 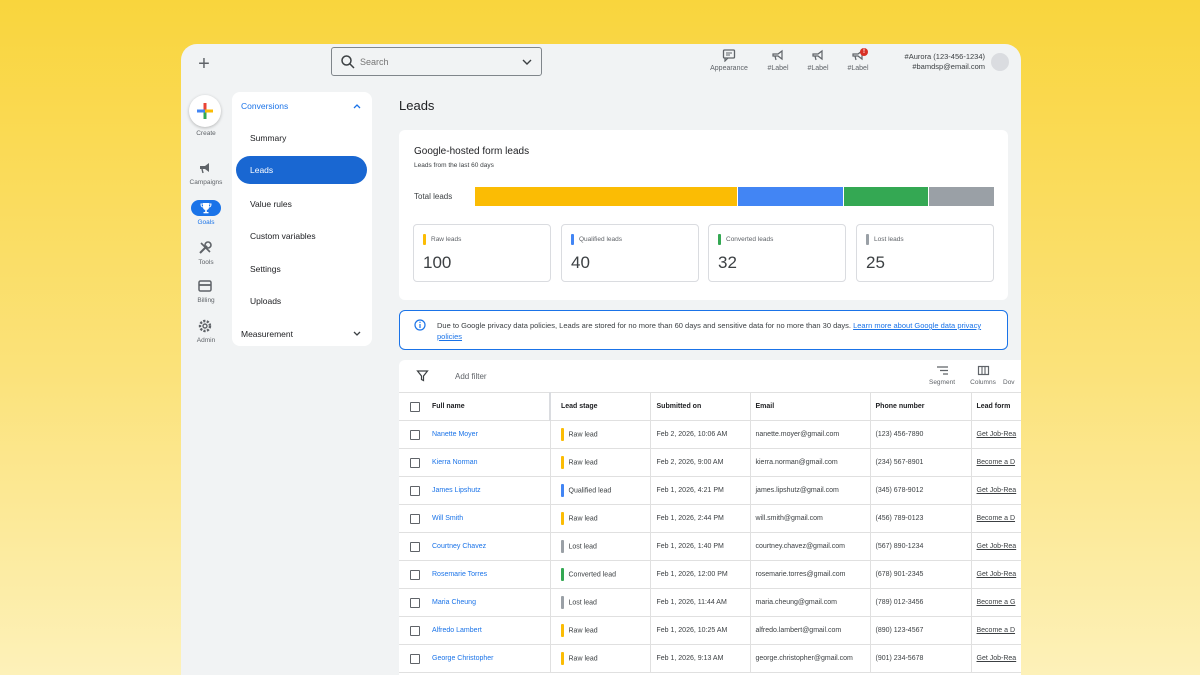 What do you see at coordinates (600, 574) in the screenshot?
I see `stage-cell: Converted lead` at bounding box center [600, 574].